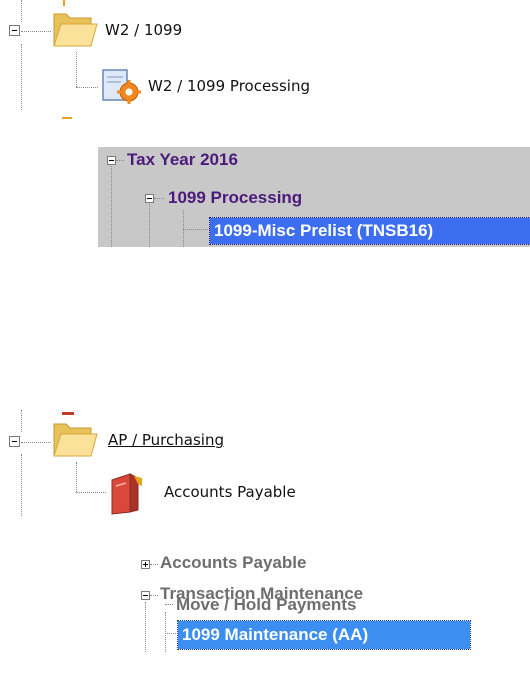 The height and width of the screenshot is (677, 530). Describe the element at coordinates (145, 595) in the screenshot. I see `collapse-toggle-transaction-maintenance` at that location.